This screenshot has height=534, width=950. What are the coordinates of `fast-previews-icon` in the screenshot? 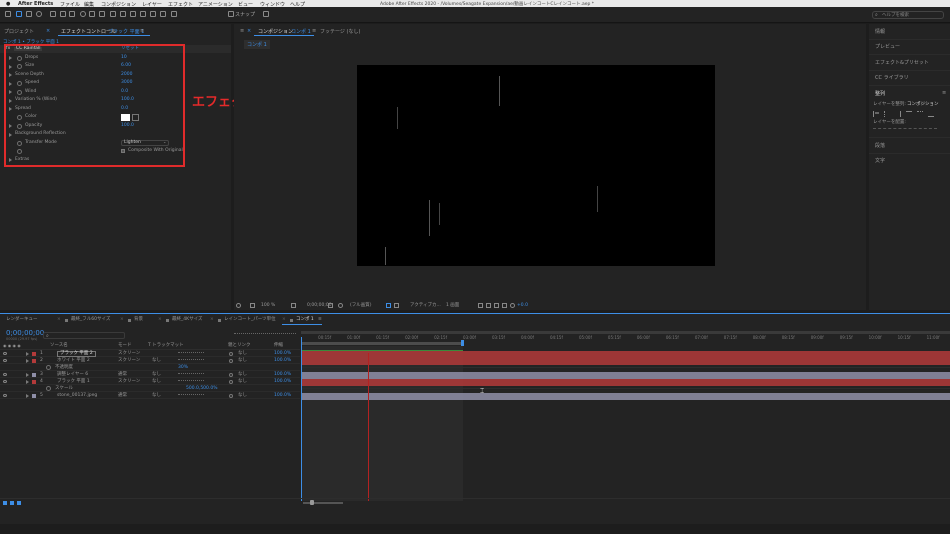 It's located at (488, 305).